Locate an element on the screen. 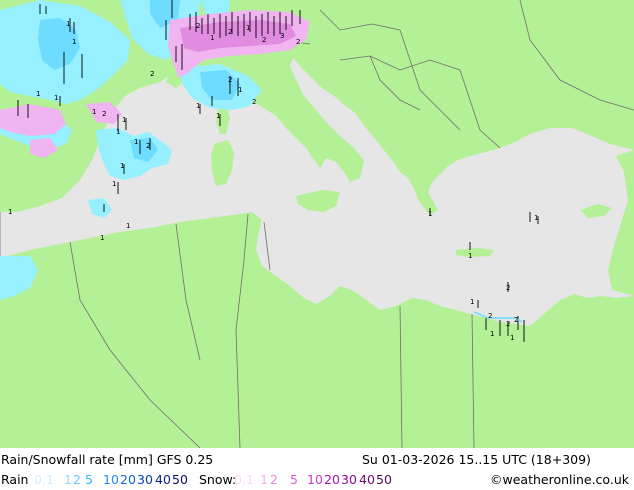  rain-legend-item-2: 2 is located at coordinates (77, 479).